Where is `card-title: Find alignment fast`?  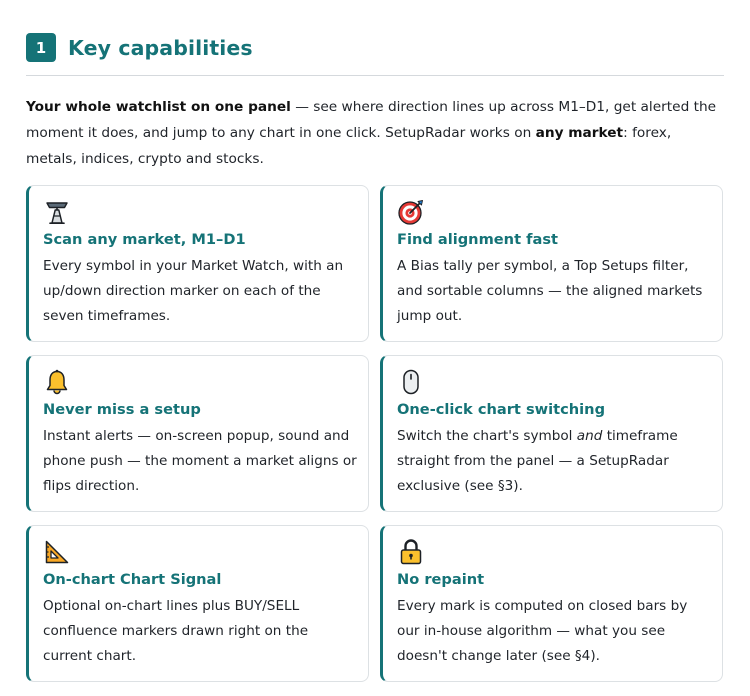 card-title: Find alignment fast is located at coordinates (477, 239).